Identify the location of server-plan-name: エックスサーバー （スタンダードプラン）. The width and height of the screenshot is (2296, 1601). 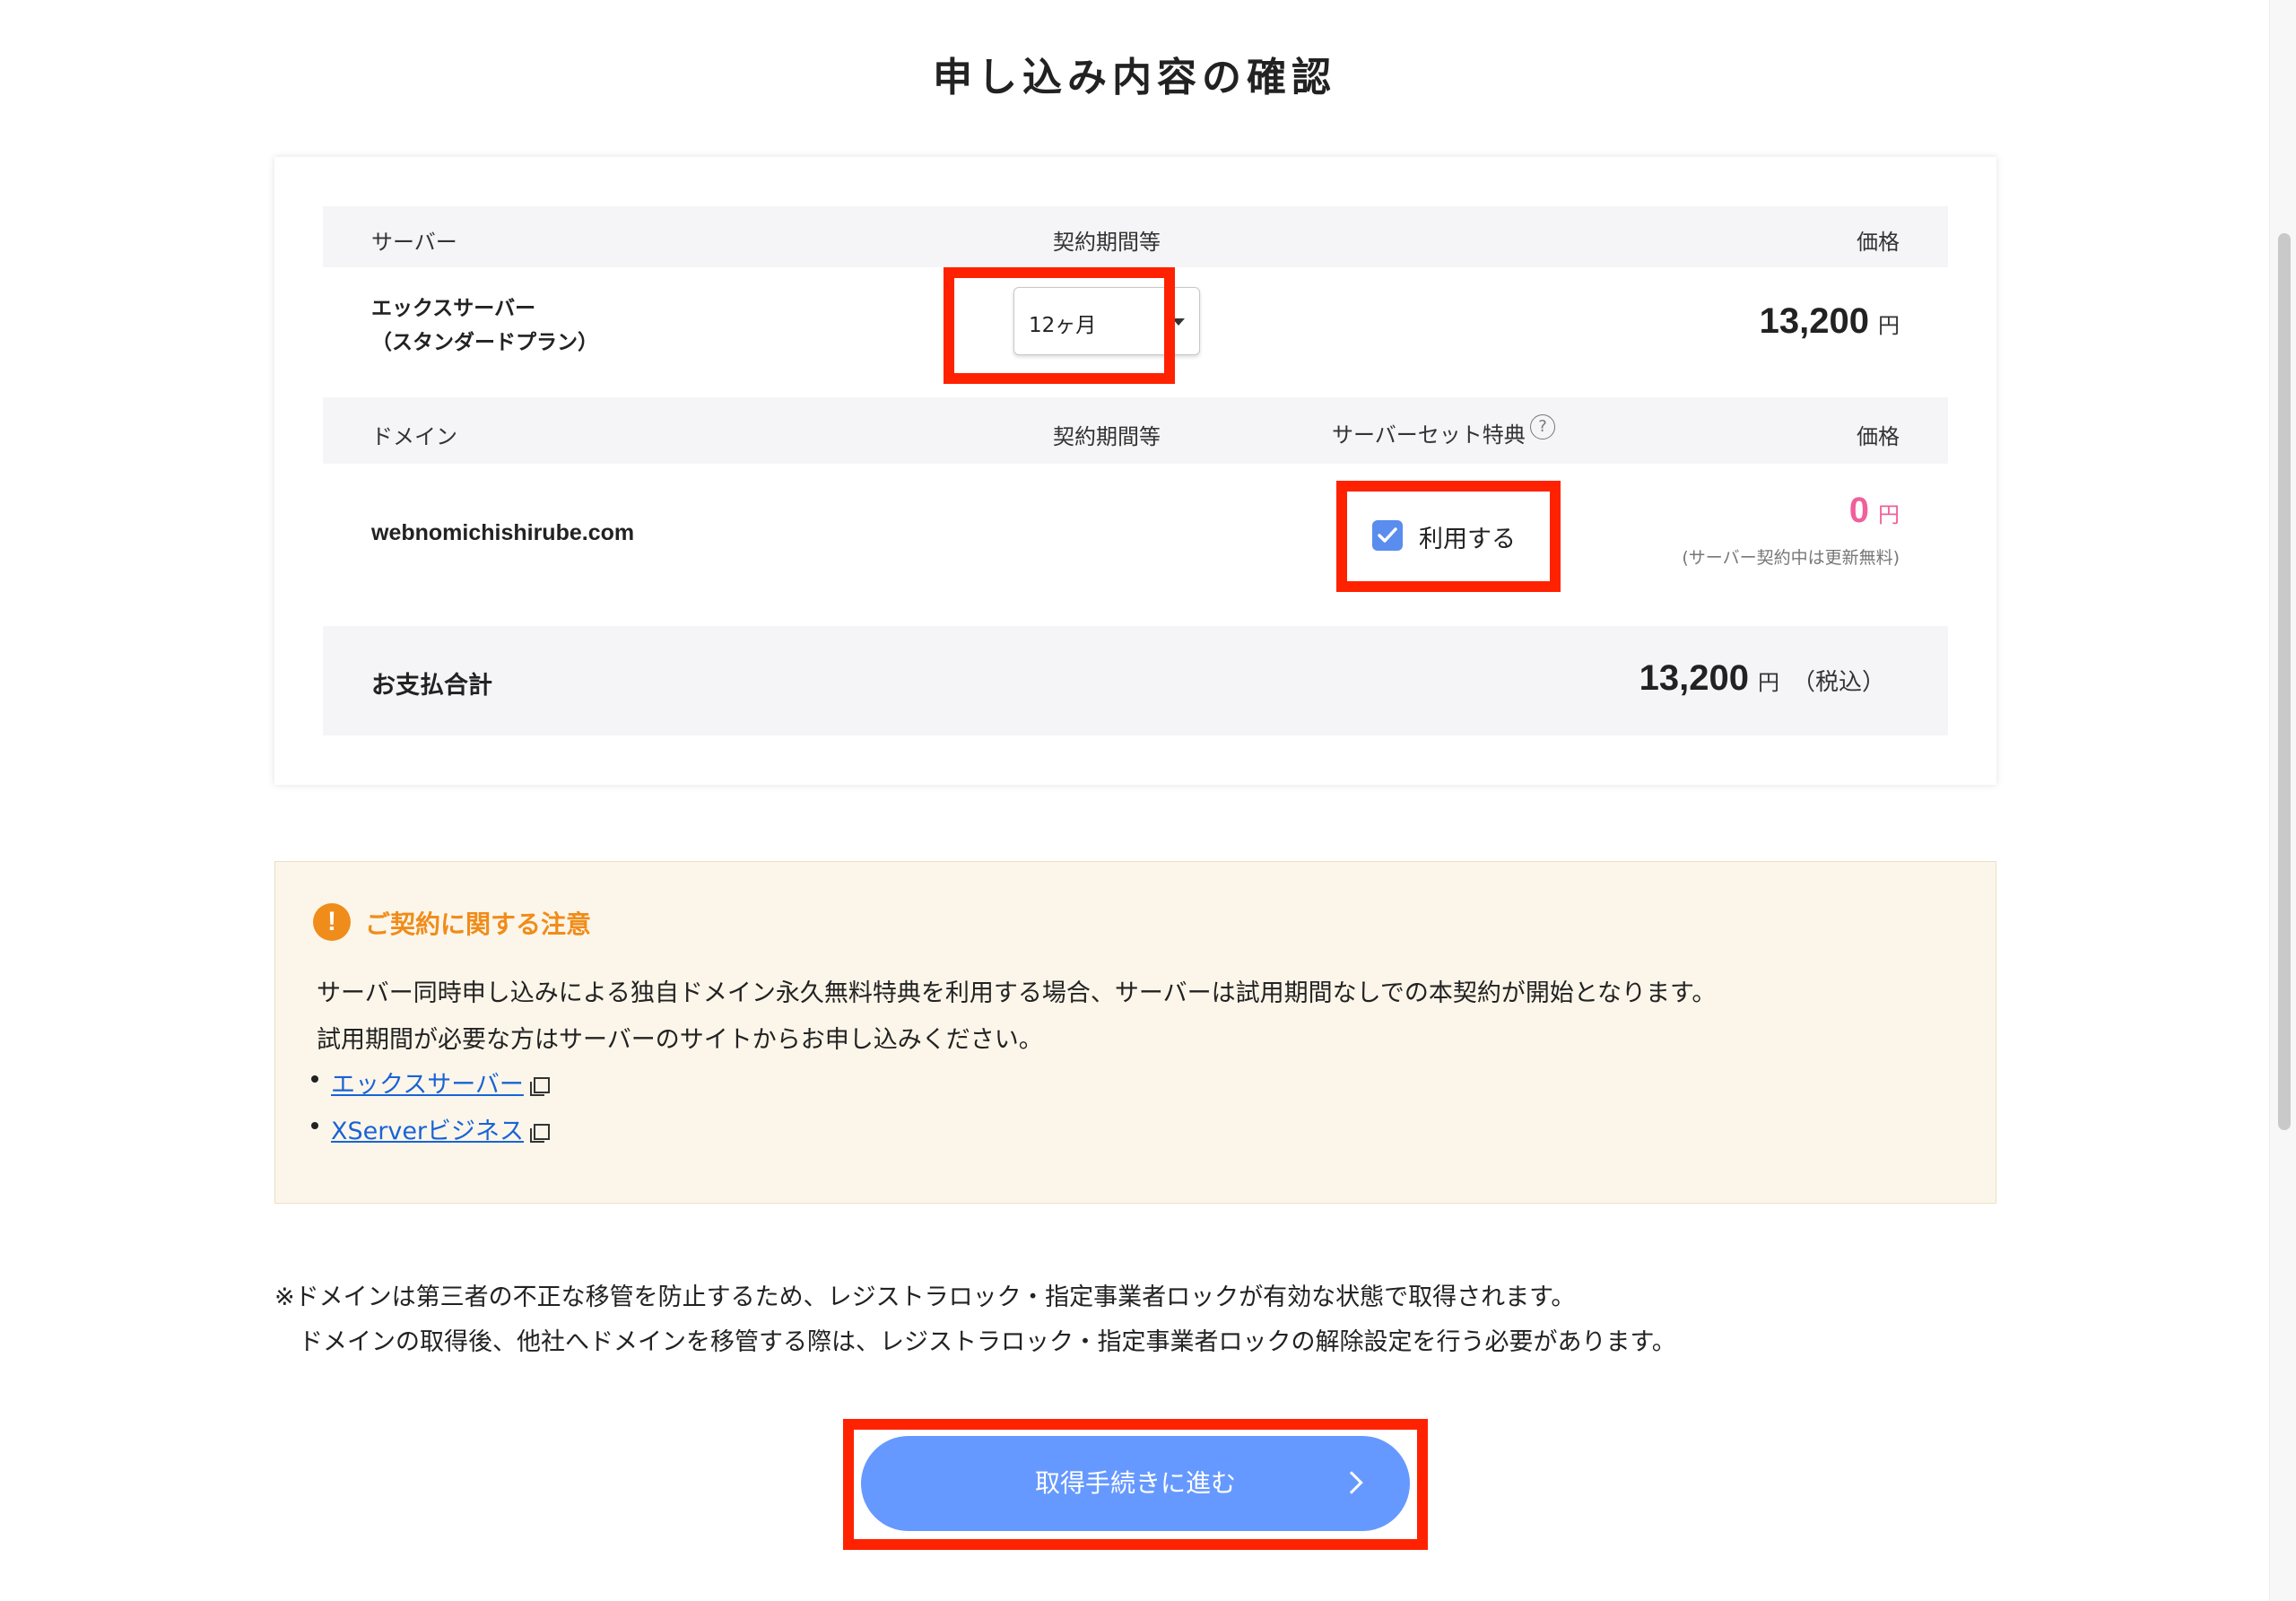
(484, 325).